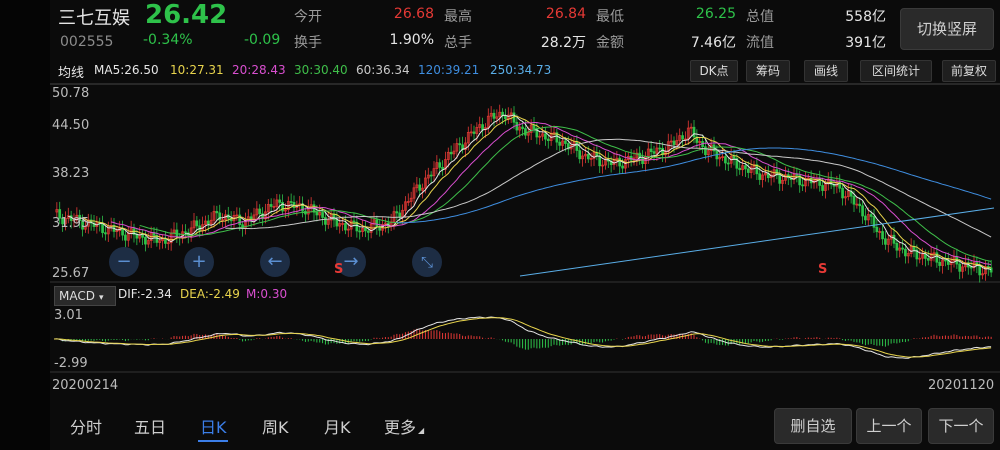 The image size is (1000, 450). Describe the element at coordinates (150, 426) in the screenshot. I see `tab-five-day: 五日` at that location.